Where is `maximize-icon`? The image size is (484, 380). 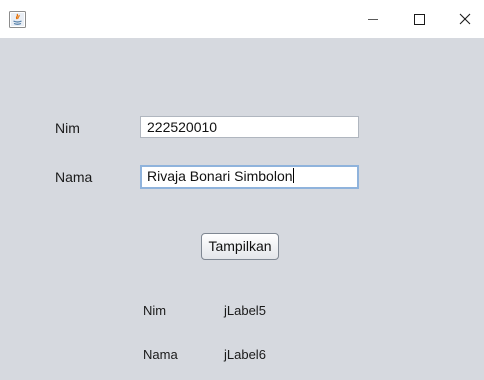
maximize-icon is located at coordinates (419, 19).